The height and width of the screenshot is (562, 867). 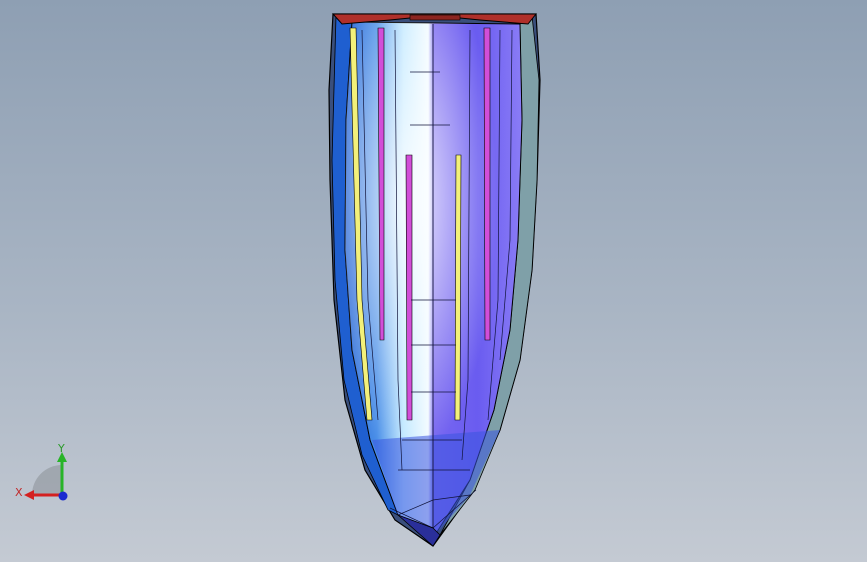 I want to click on y-axis-label: Y, so click(x=61, y=448).